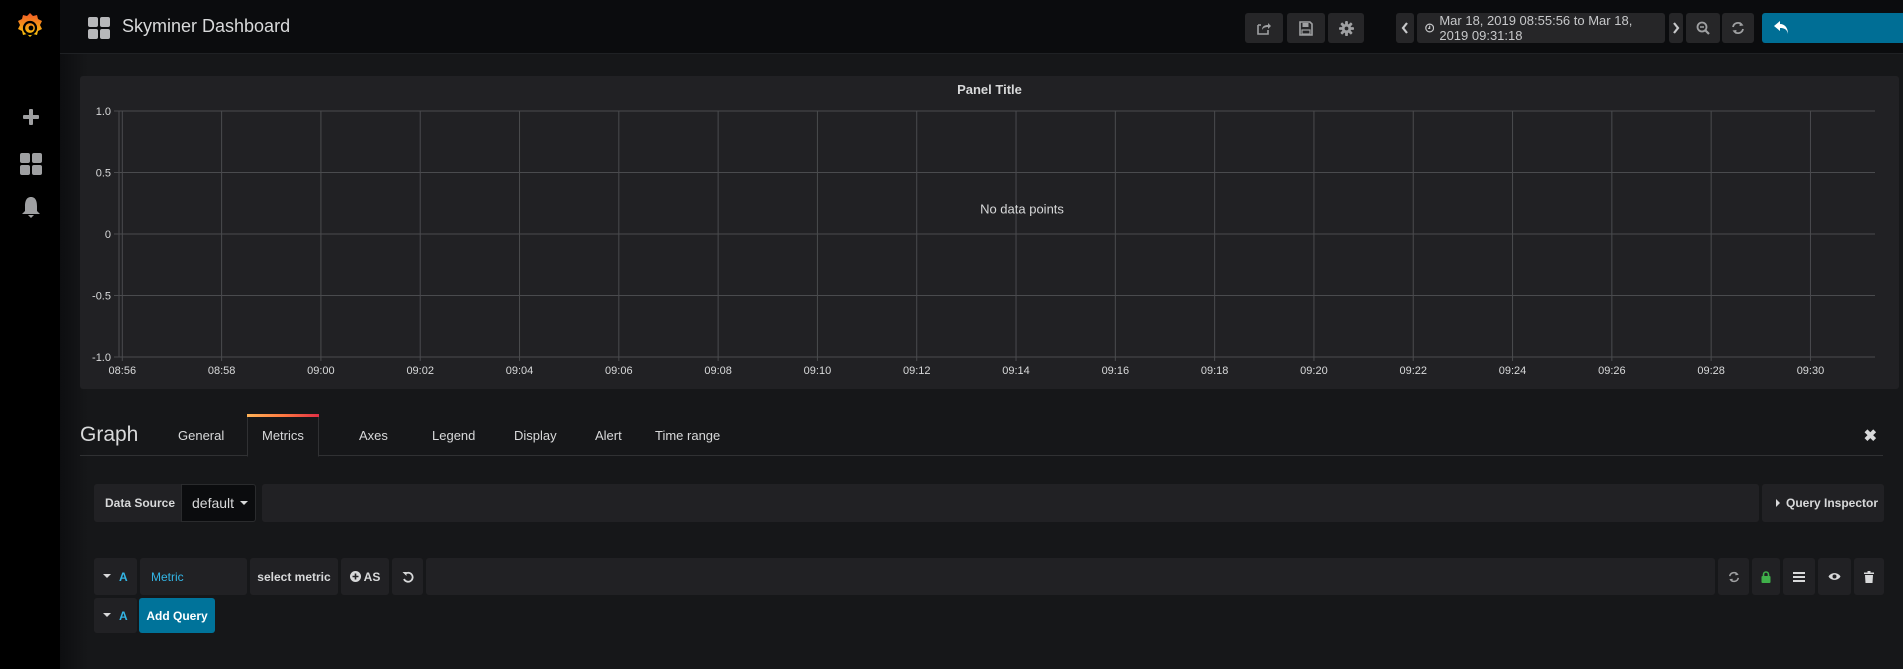  What do you see at coordinates (1314, 371) in the screenshot?
I see `x-tick-label: 09:20` at bounding box center [1314, 371].